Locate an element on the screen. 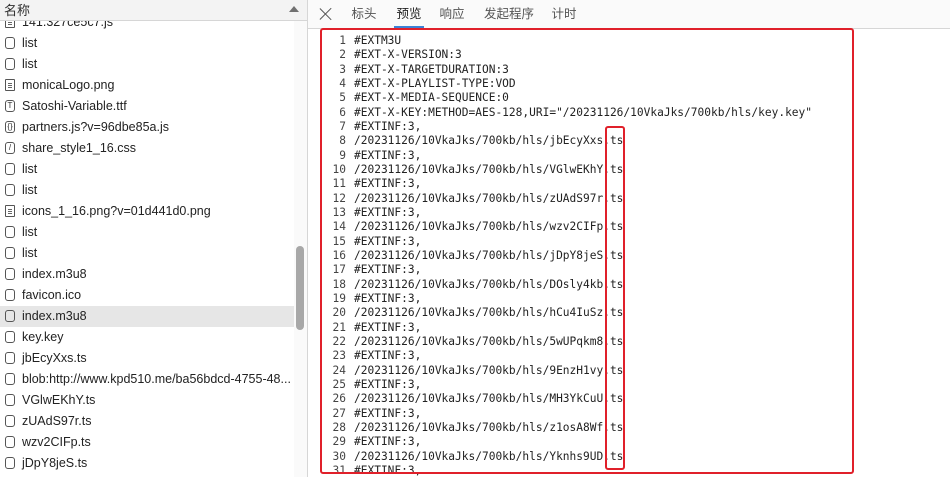 This screenshot has width=950, height=477. code-line: 19 #EXTINF:3, is located at coordinates (365, 298).